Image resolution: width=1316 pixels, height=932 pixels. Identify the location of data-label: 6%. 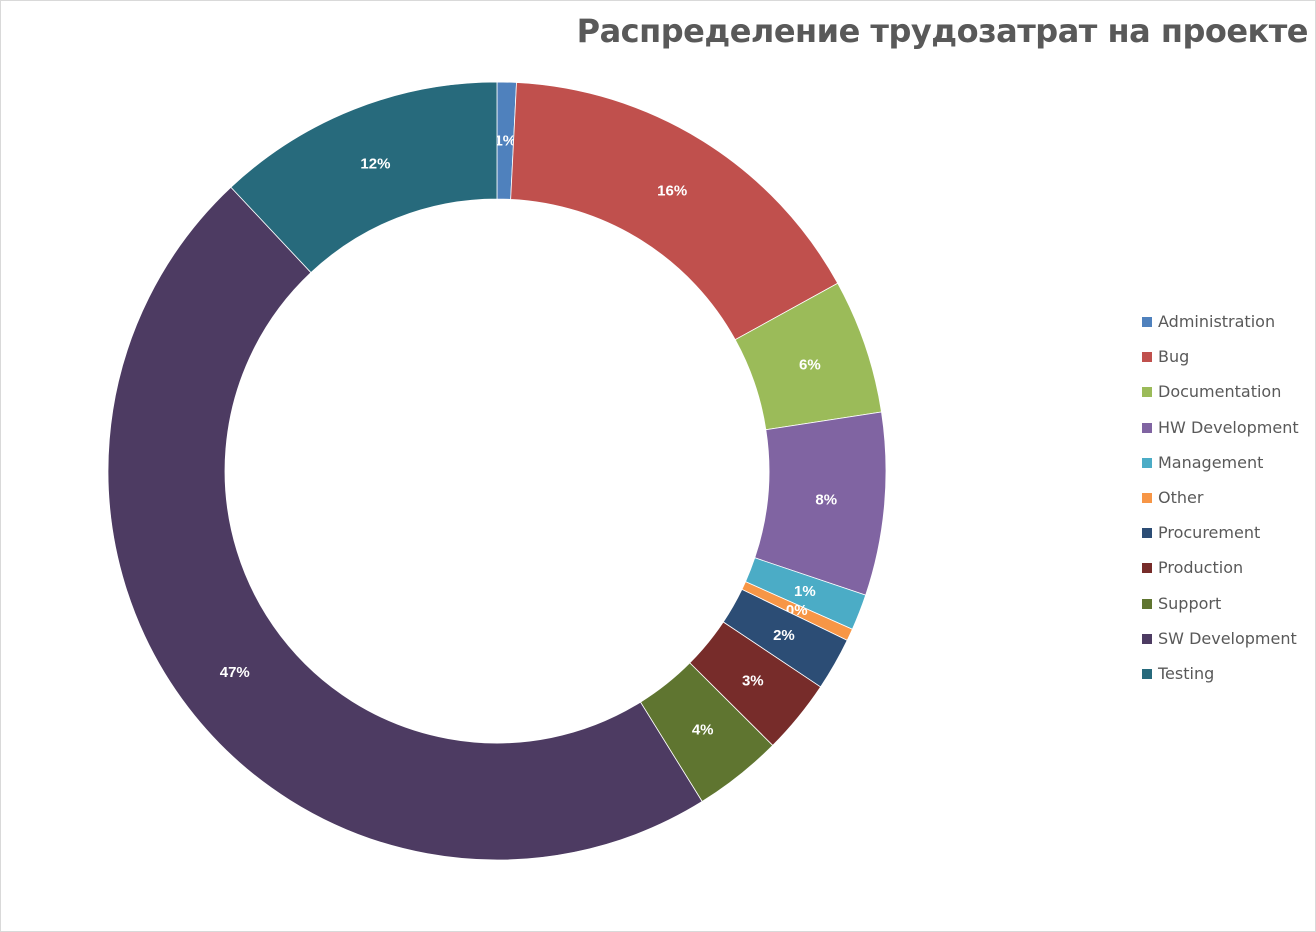
(810, 365).